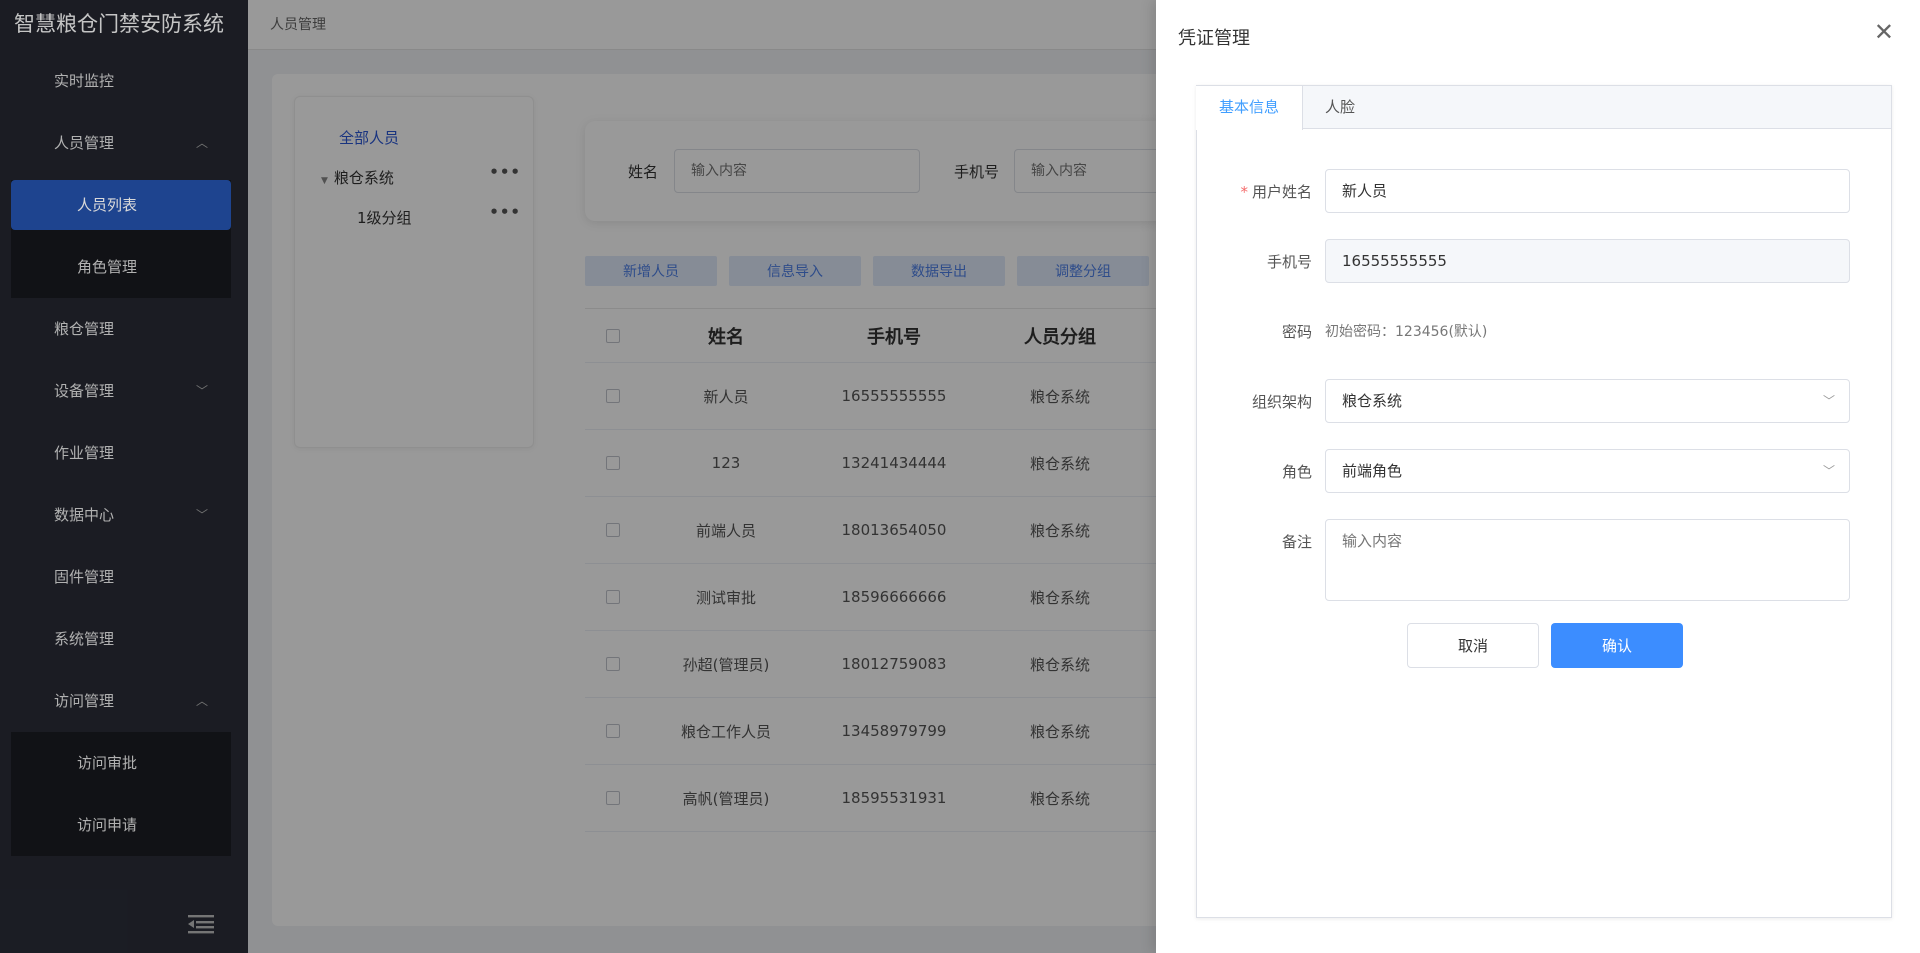 Image resolution: width=1920 pixels, height=953 pixels. I want to click on form-row-remark: 备注, so click(1545, 560).